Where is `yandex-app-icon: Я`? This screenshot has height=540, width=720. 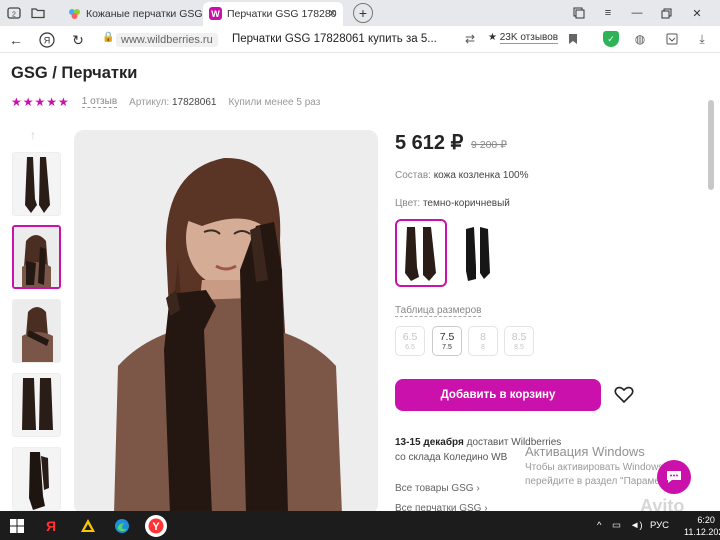 yandex-app-icon: Я is located at coordinates (51, 526).